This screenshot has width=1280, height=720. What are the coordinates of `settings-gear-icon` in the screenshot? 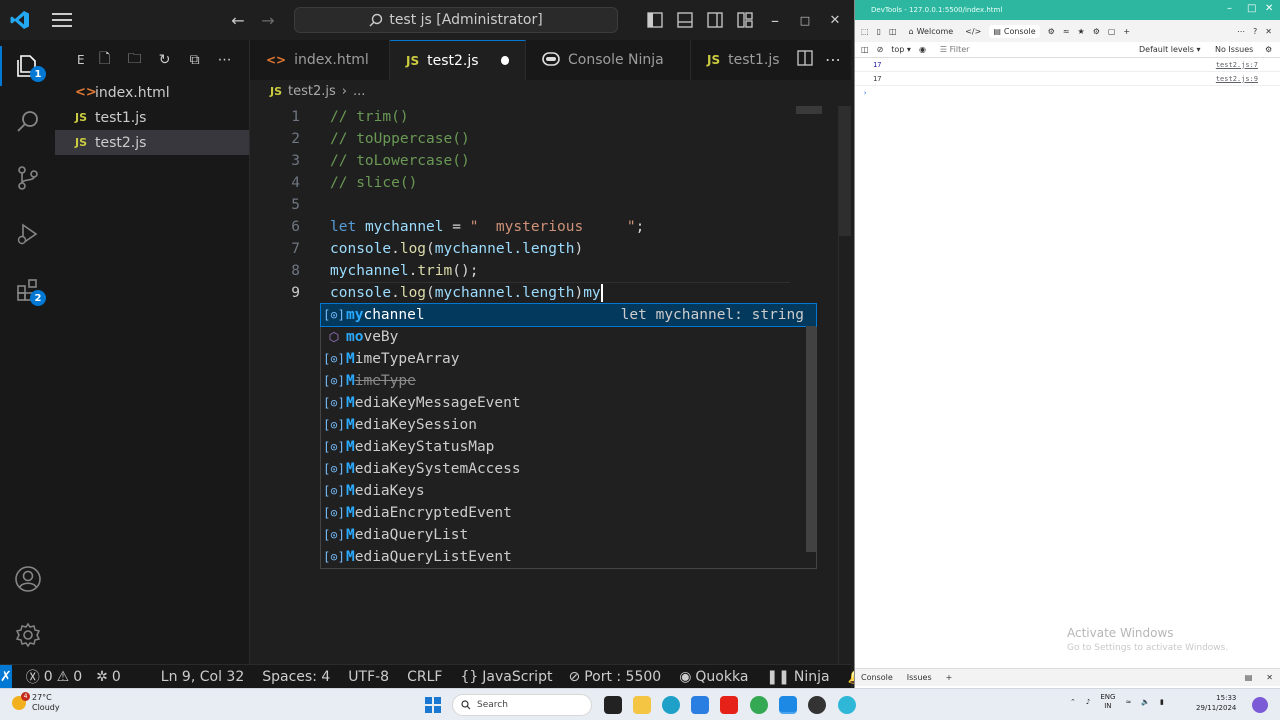 It's located at (28, 635).